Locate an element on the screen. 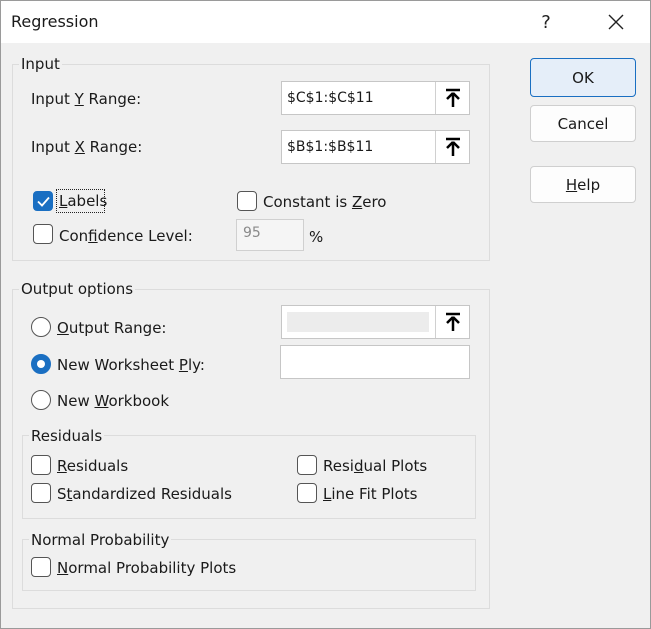  confidence-level-value: 95 is located at coordinates (252, 233).